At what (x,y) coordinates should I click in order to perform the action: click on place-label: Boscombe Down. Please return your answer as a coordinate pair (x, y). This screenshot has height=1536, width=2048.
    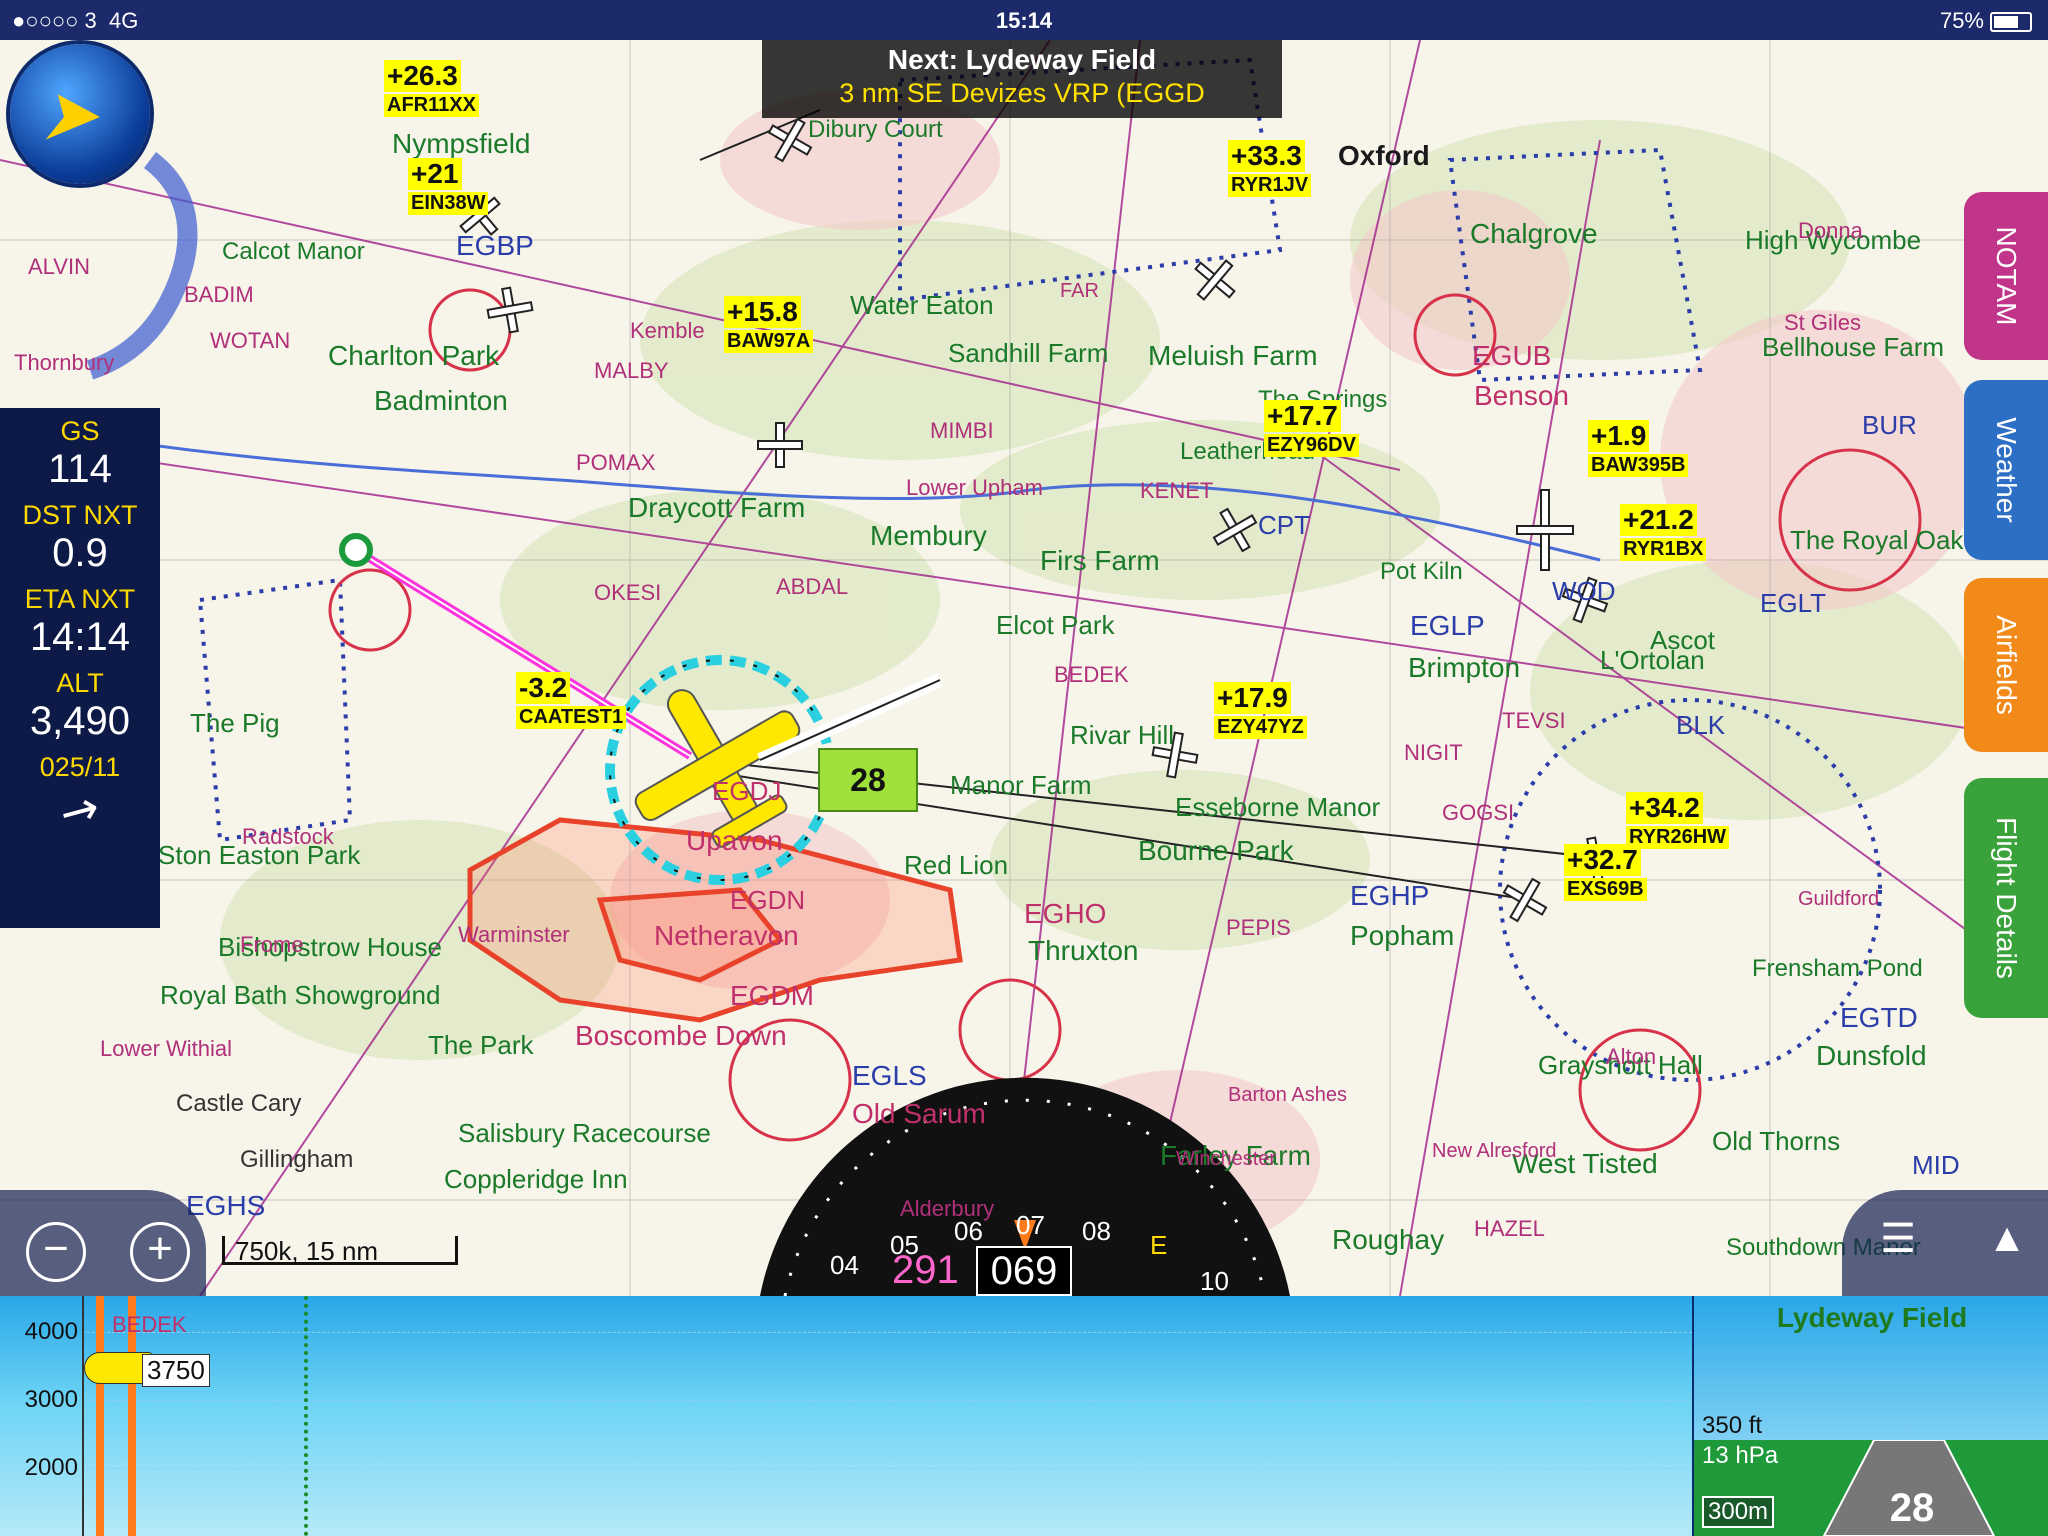
    Looking at the image, I should click on (681, 1035).